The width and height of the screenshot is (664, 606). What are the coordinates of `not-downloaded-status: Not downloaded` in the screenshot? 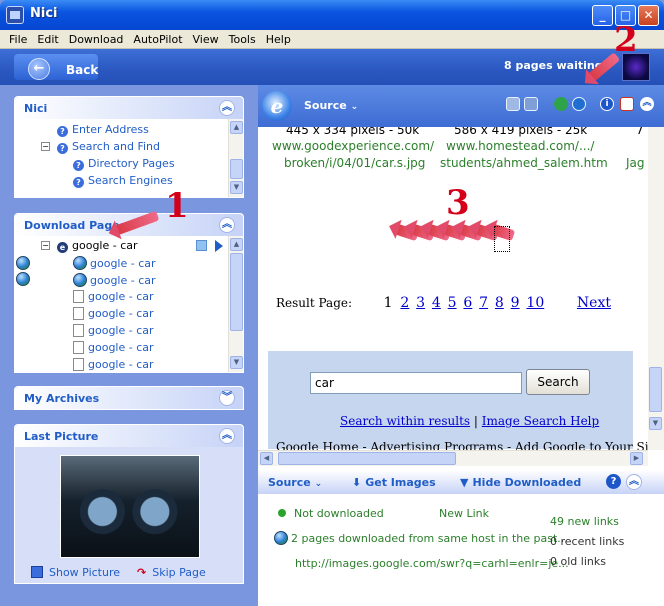 It's located at (331, 513).